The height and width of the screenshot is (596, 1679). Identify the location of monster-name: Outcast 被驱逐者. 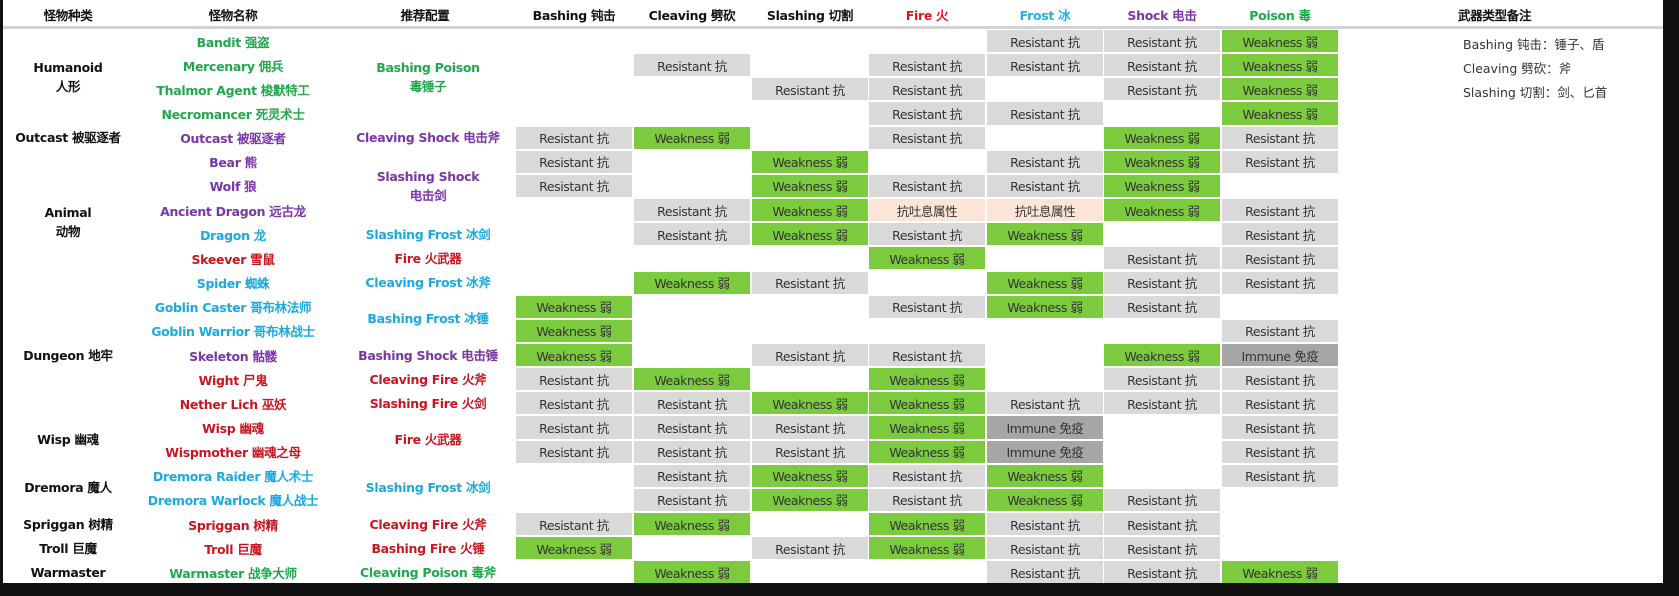
(233, 139).